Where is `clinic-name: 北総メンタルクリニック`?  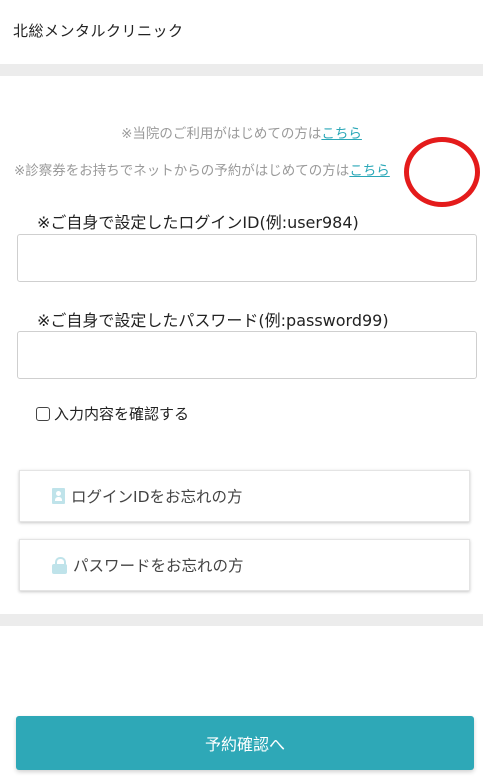 clinic-name: 北総メンタルクリニック is located at coordinates (98, 31).